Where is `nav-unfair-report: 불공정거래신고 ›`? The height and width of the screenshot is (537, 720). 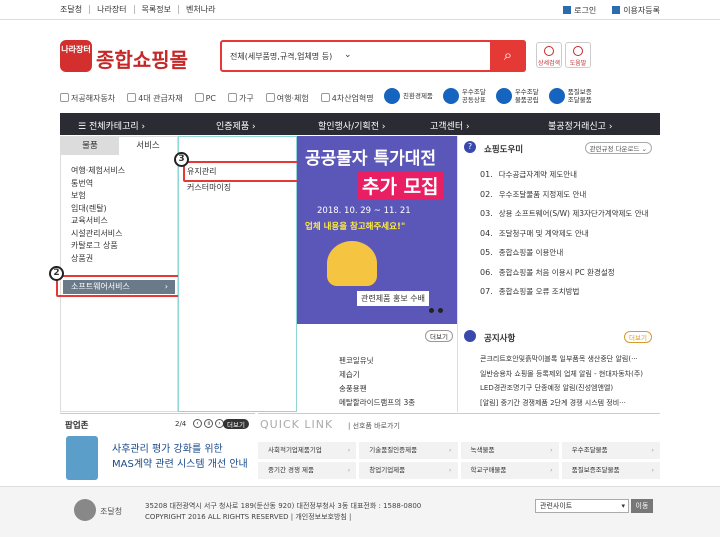
nav-unfair-report: 불공정거래신고 › is located at coordinates (580, 125).